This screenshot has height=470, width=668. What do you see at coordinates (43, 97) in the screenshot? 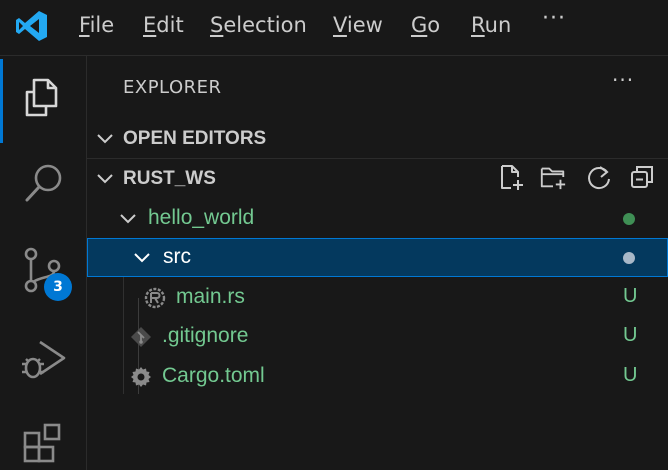
I see `explorer-icon` at bounding box center [43, 97].